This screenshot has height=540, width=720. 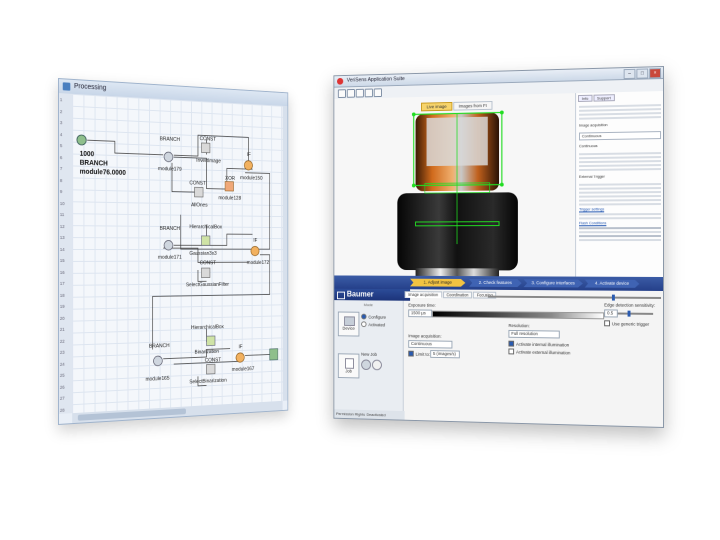 I want to click on step-check-features: 2. Check features, so click(x=495, y=283).